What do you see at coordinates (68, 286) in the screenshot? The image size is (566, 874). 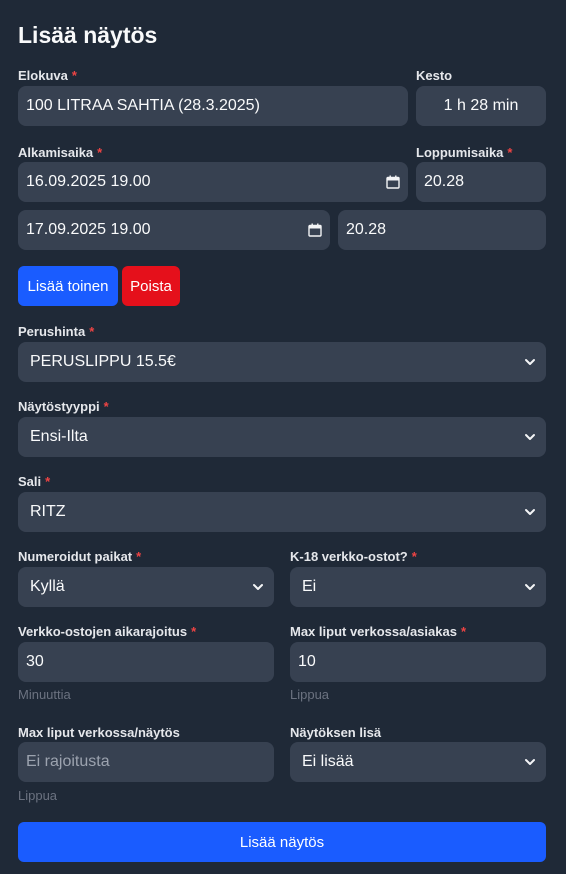 I see `add-another-button: Lisää toinen` at bounding box center [68, 286].